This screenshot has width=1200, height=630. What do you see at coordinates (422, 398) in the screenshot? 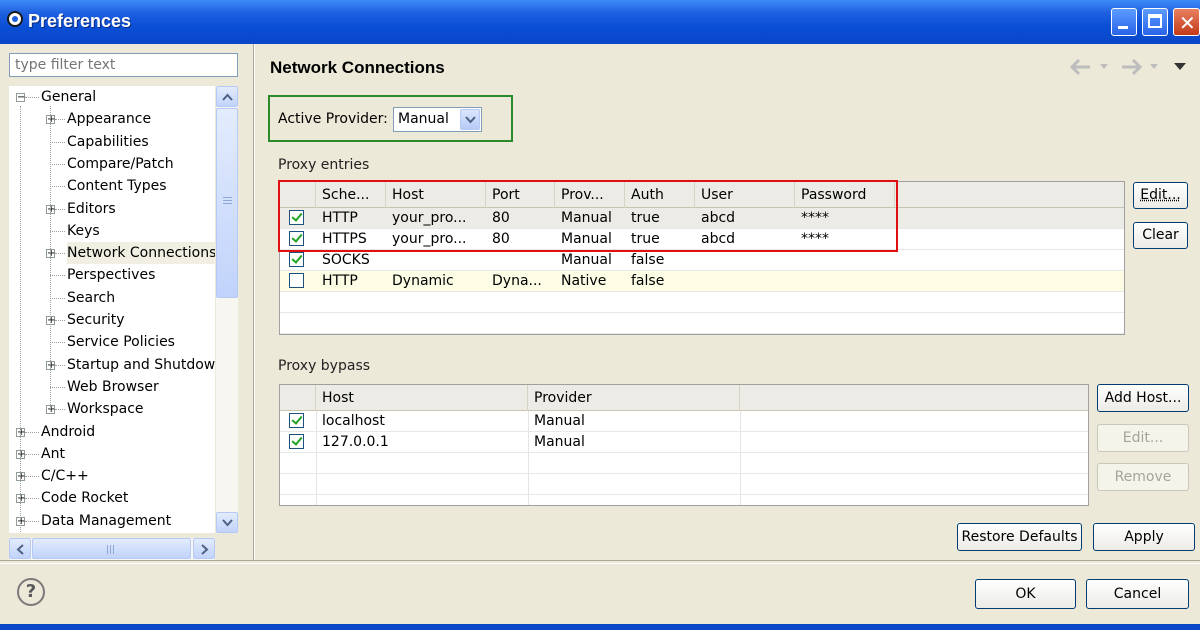
I see `column-header: Host` at bounding box center [422, 398].